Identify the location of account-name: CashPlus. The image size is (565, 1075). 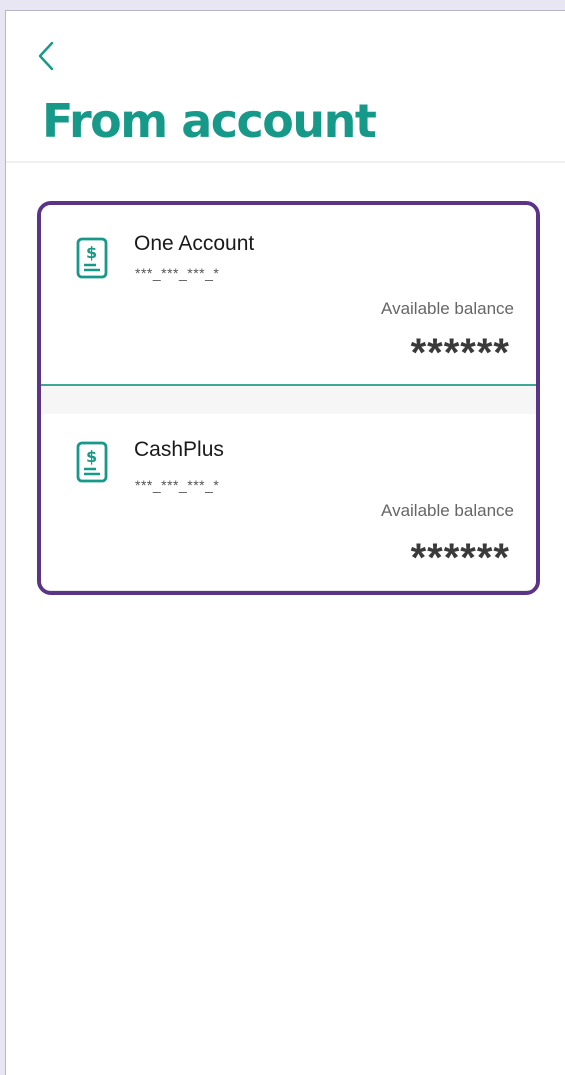
(179, 449).